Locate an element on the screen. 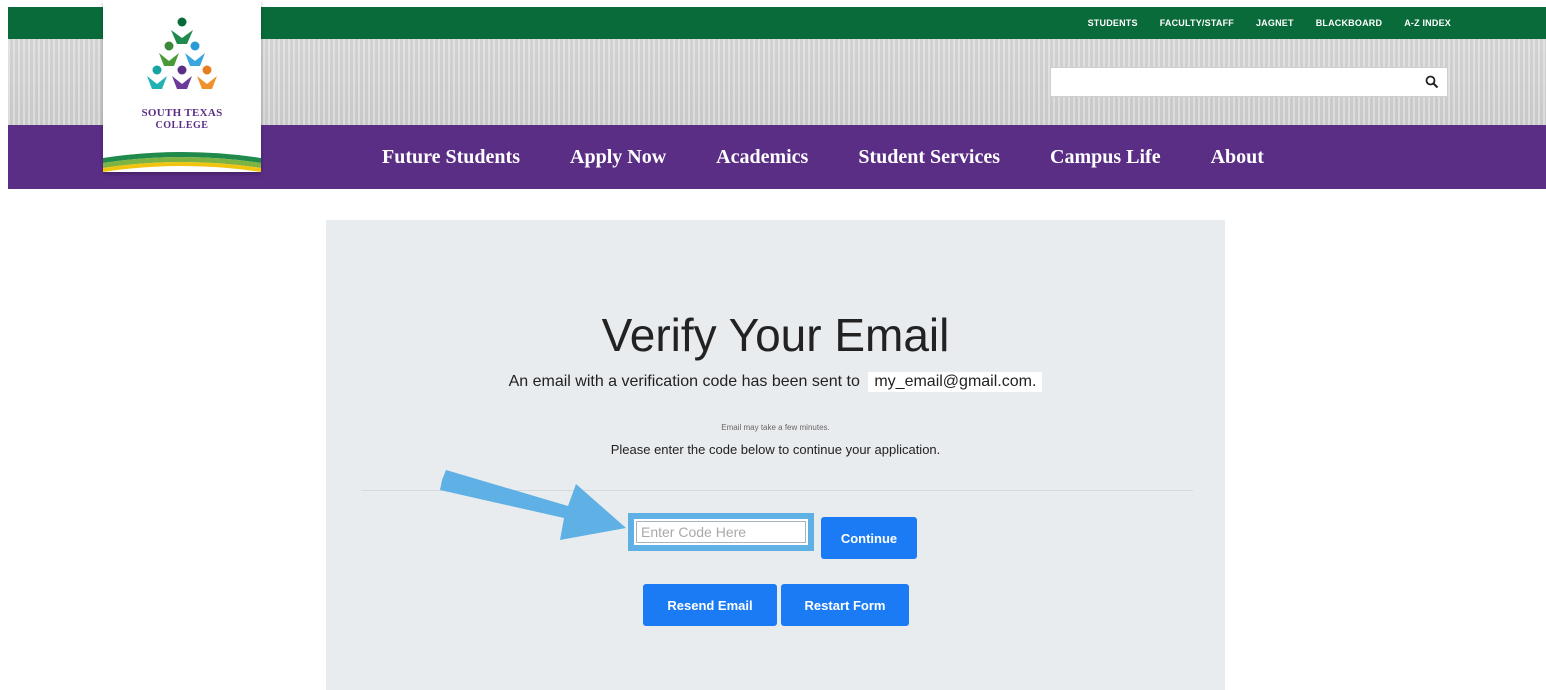 This screenshot has height=690, width=1546. code-input is located at coordinates (721, 532).